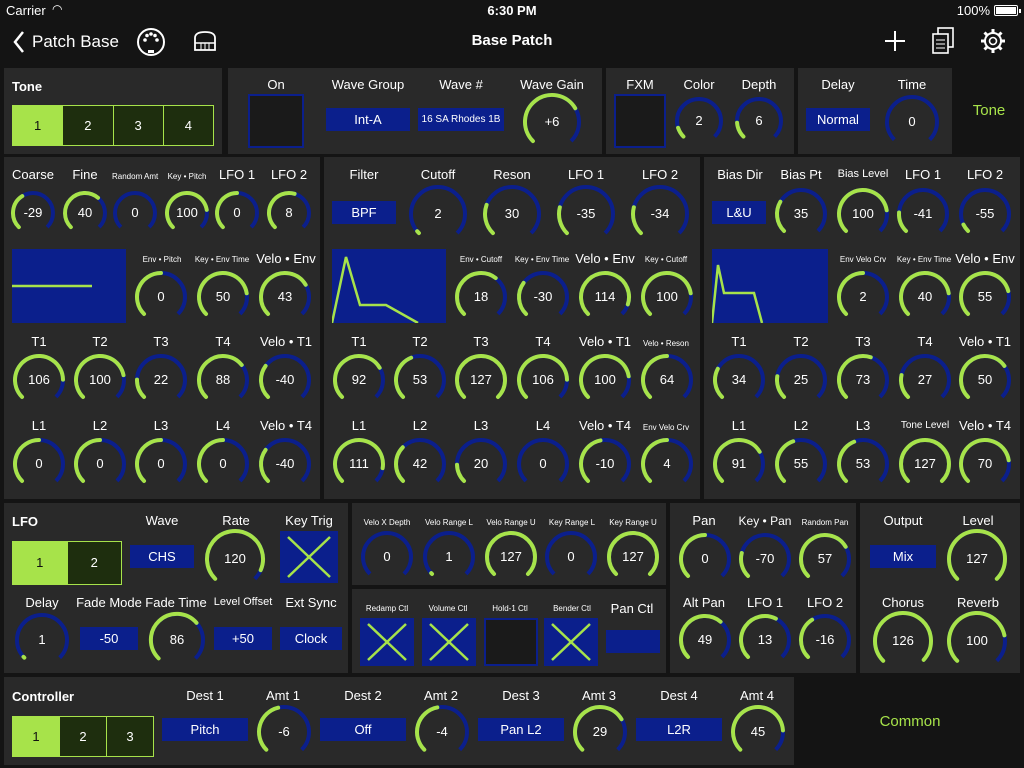 The width and height of the screenshot is (1024, 768). What do you see at coordinates (100, 464) in the screenshot?
I see `pitch-l2-knob: 0` at bounding box center [100, 464].